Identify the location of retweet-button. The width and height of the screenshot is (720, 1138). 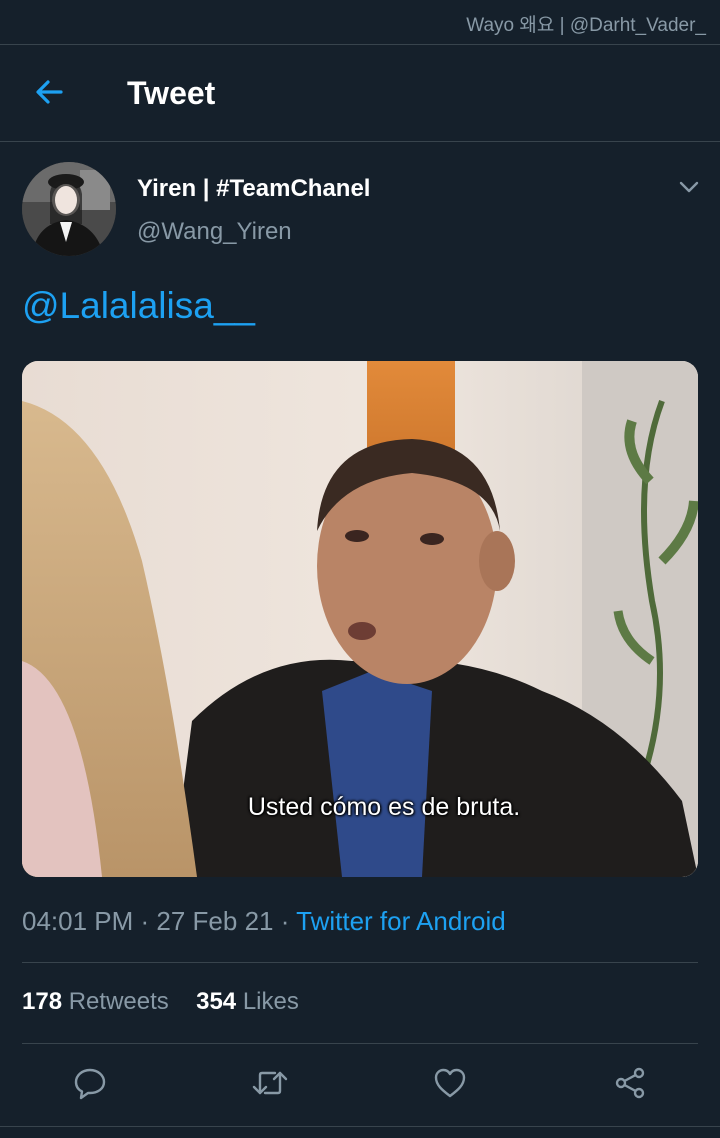
(270, 1085).